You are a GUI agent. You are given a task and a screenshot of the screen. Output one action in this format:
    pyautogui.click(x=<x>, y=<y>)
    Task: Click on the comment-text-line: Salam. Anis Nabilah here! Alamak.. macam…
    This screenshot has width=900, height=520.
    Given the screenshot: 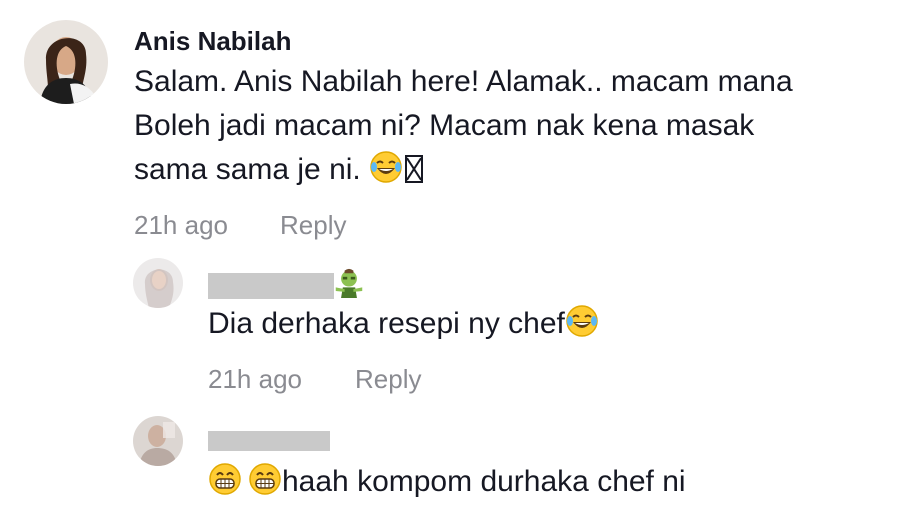 What is the action you would take?
    pyautogui.click(x=463, y=81)
    